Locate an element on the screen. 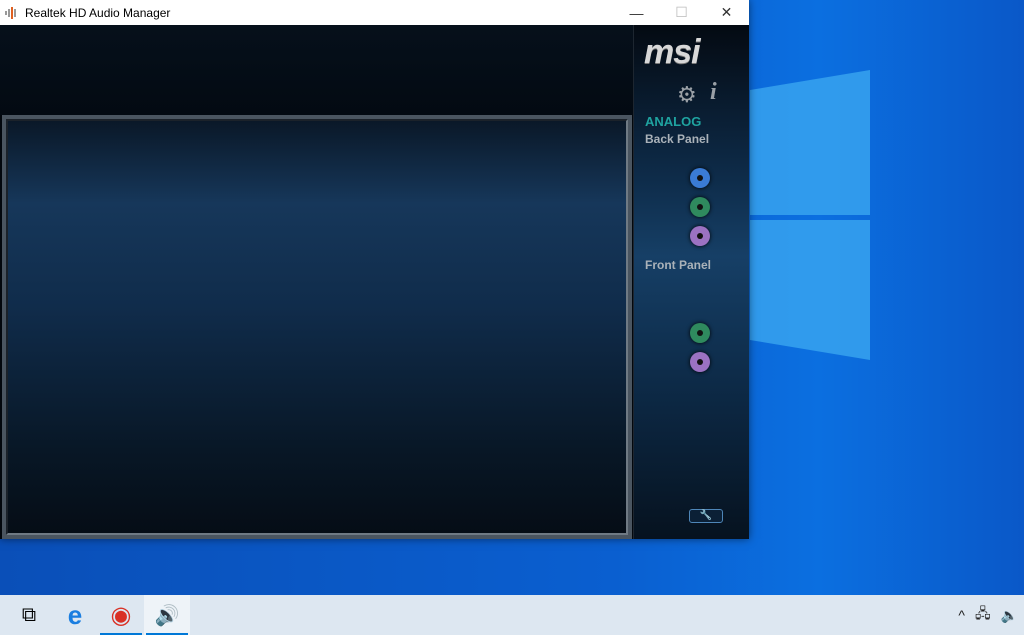  windows-logo-wallpaper is located at coordinates (810, 215).